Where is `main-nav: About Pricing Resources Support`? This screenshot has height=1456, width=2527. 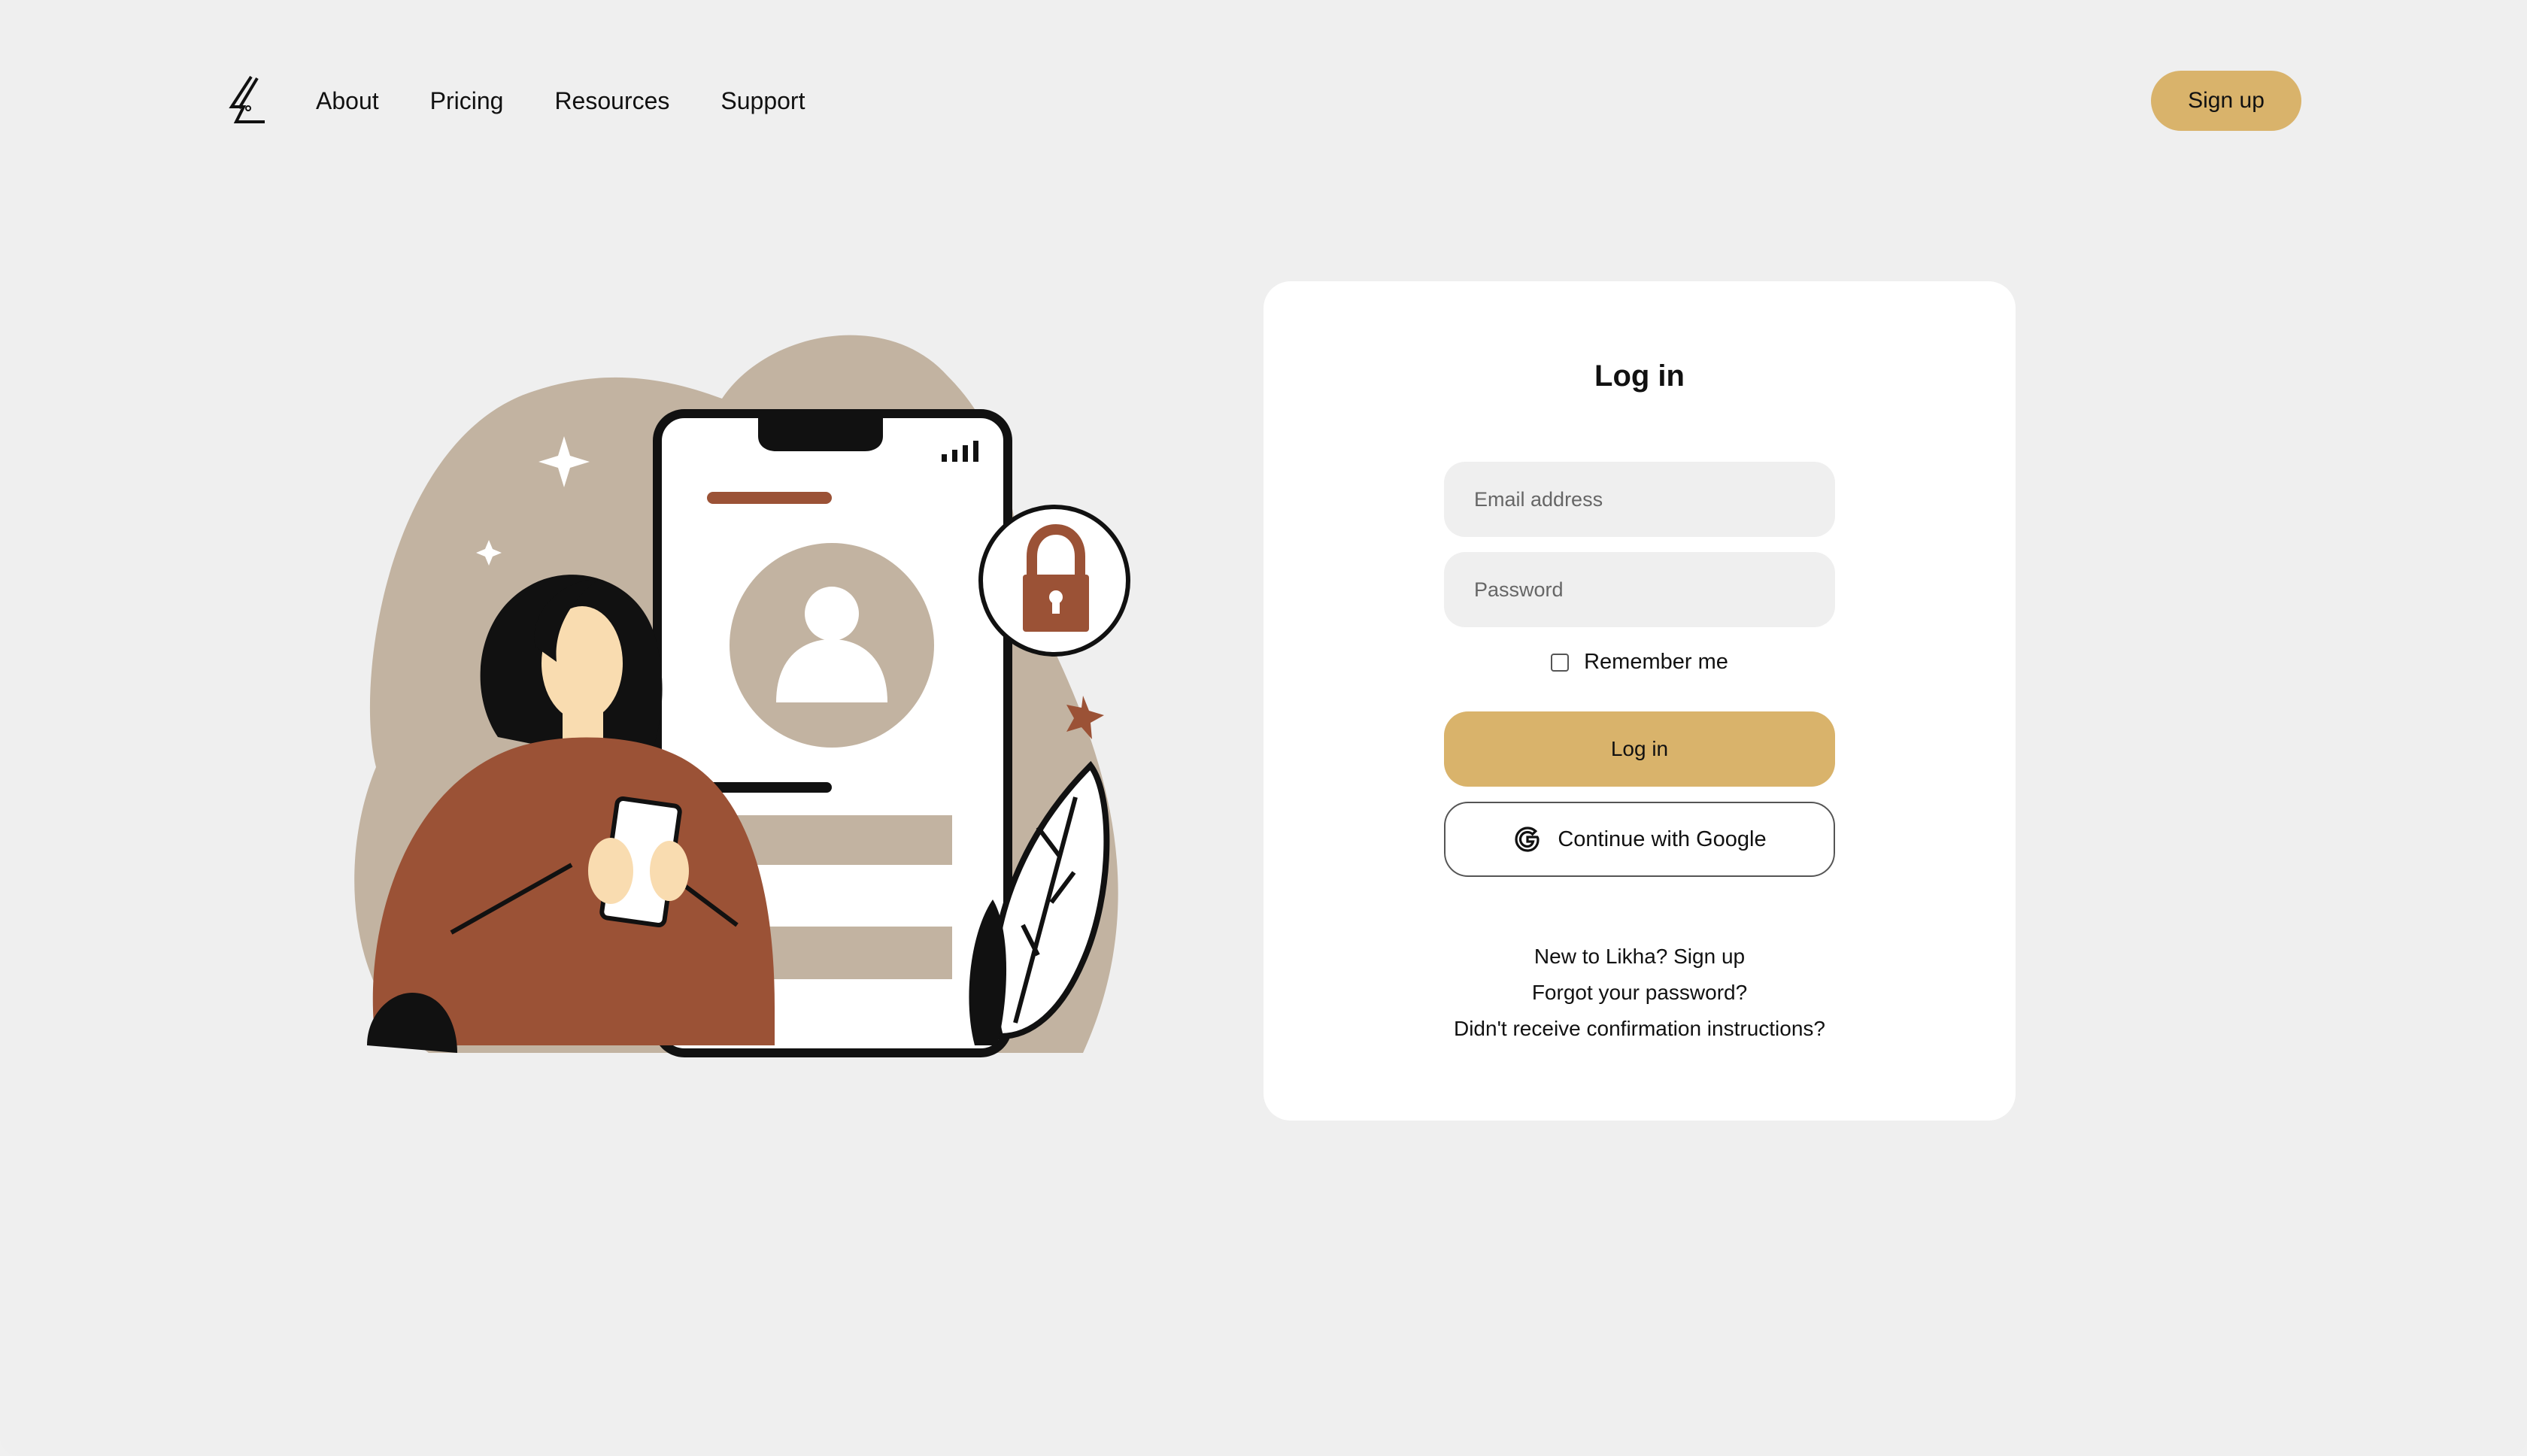 main-nav: About Pricing Resources Support is located at coordinates (586, 100).